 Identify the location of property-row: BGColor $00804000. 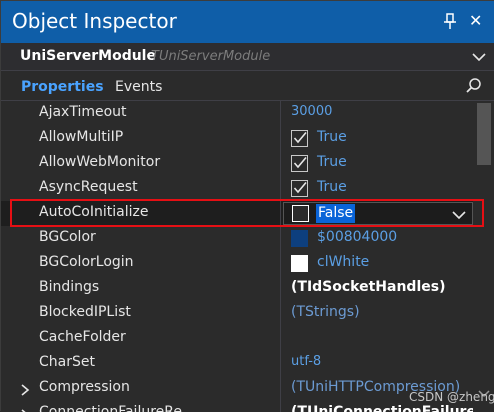
(237, 238).